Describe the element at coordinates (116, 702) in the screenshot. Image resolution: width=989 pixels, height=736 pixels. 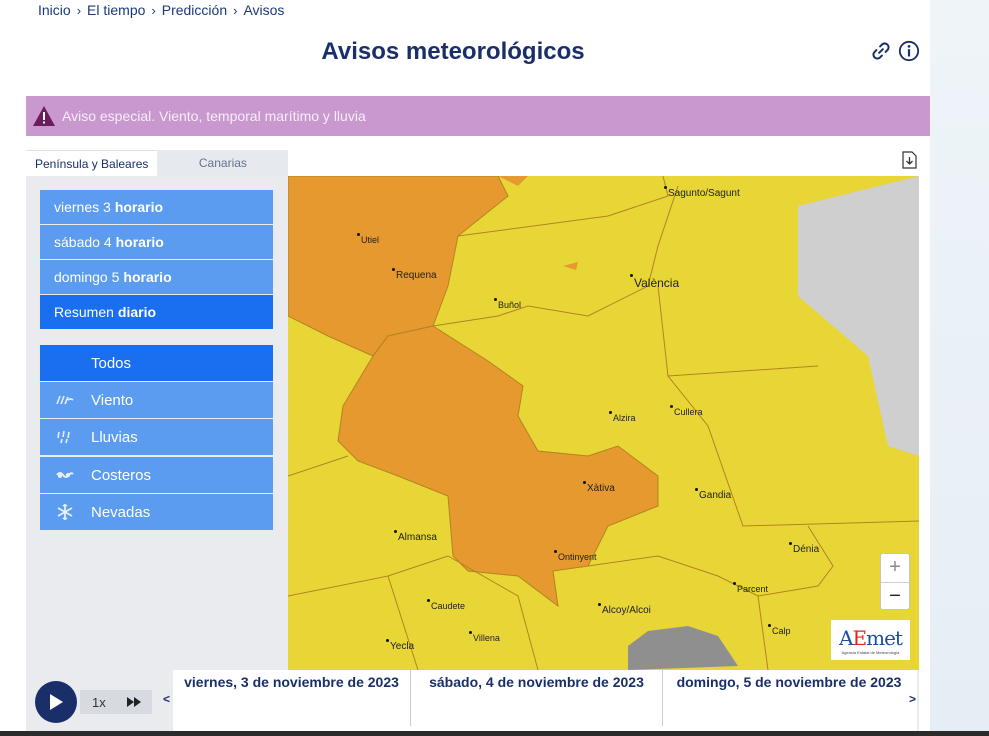
I see `speed-control: 1x` at that location.